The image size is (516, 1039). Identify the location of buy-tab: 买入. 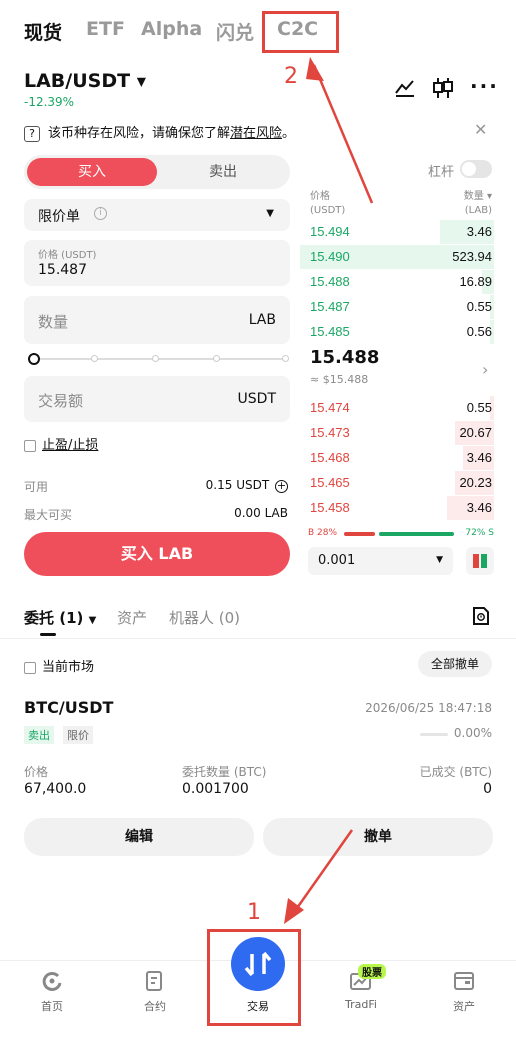
(92, 172).